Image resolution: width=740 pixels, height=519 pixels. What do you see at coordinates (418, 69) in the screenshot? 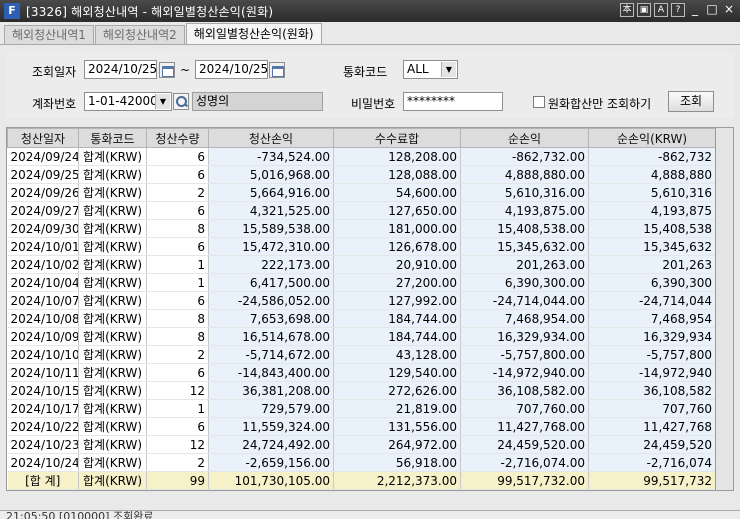
I see `currency-value: ALL` at bounding box center [418, 69].